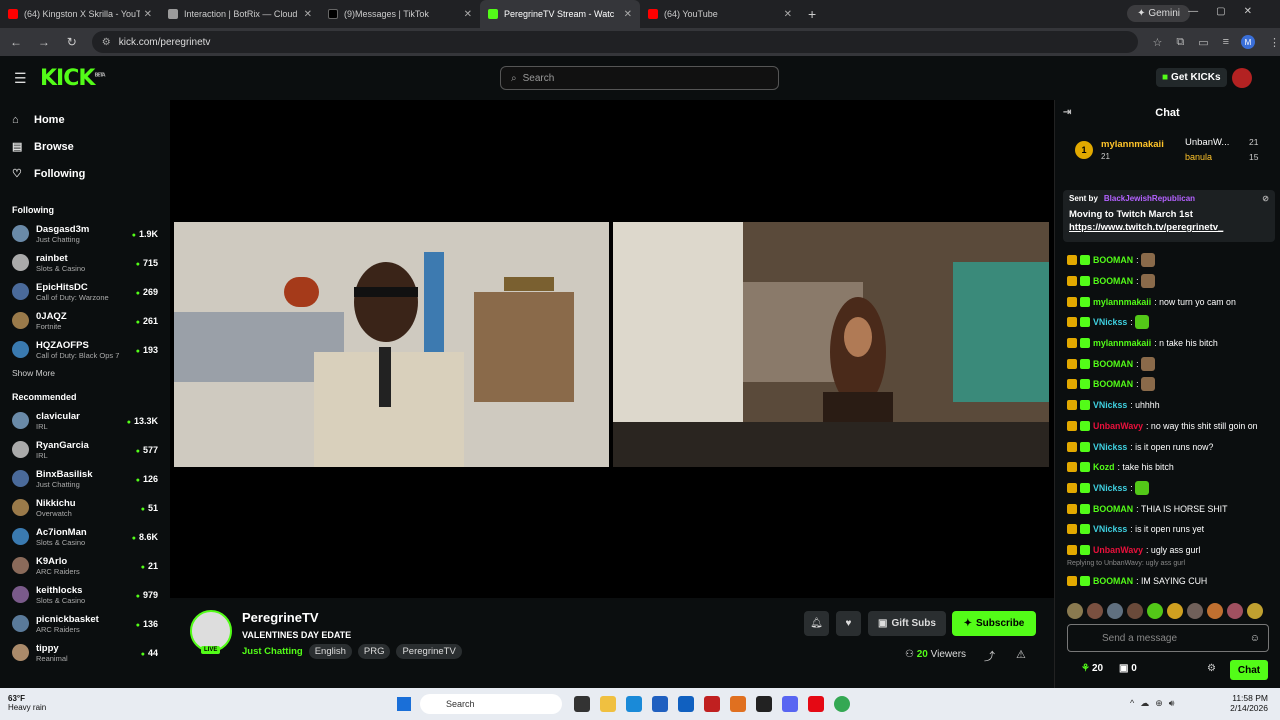 This screenshot has height=720, width=1280. What do you see at coordinates (712, 704) in the screenshot?
I see `app-icon` at bounding box center [712, 704].